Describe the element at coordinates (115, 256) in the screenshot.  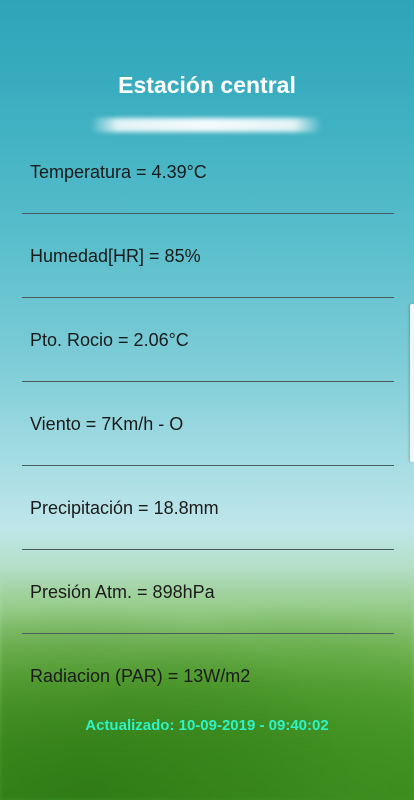
I see `reading-text: Humedad[HR] = 85%` at that location.